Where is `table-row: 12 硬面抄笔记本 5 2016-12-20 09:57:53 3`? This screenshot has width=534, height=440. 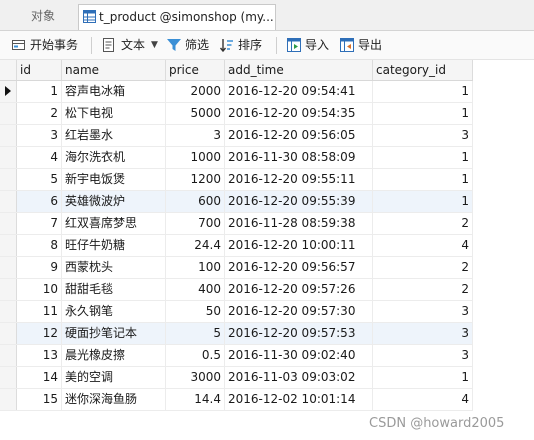 table-row: 12 硬面抄笔记本 5 2016-12-20 09:57:53 3 is located at coordinates (236, 334).